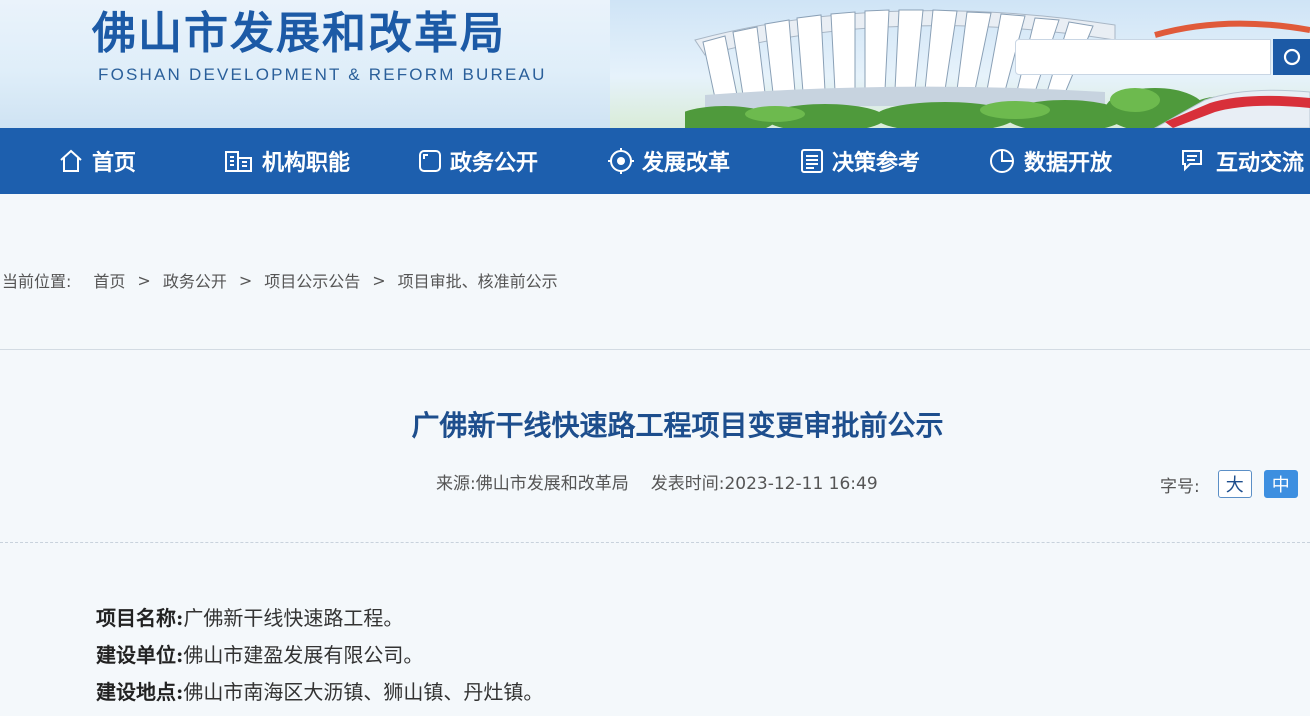 The image size is (1310, 716). Describe the element at coordinates (114, 163) in the screenshot. I see `nav-item-label: 首页` at that location.